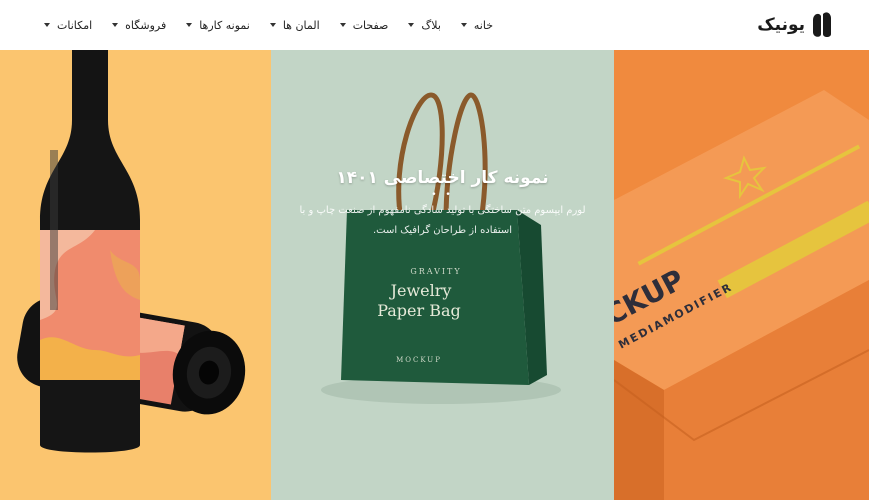 The height and width of the screenshot is (500, 869). I want to click on menu-item-label: المان ها, so click(301, 25).